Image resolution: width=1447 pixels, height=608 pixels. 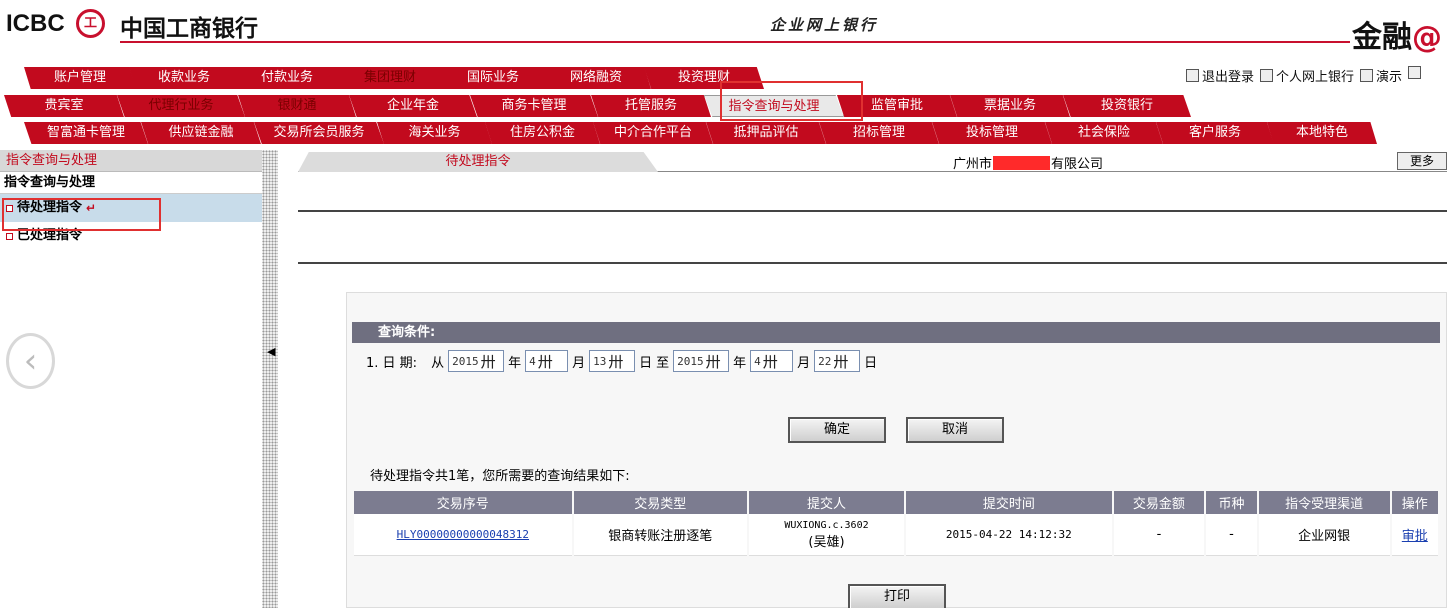 What do you see at coordinates (897, 106) in the screenshot?
I see `nav-tab-supervision: 监管审批` at bounding box center [897, 106].